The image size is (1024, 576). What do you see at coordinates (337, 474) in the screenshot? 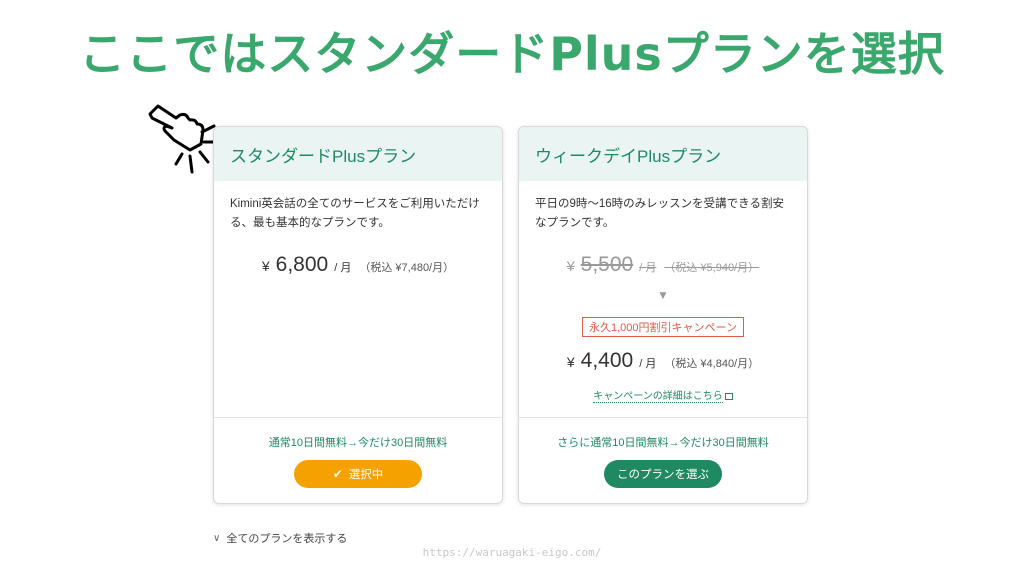
I see `check-icon: ✔` at bounding box center [337, 474].